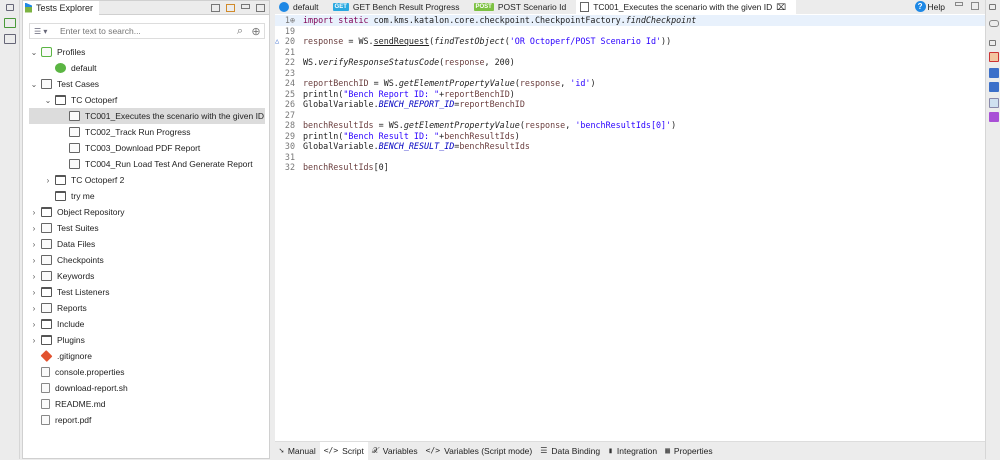 The image size is (1000, 460). I want to click on tree-item: ⌄ TC Octoperf, so click(147, 100).